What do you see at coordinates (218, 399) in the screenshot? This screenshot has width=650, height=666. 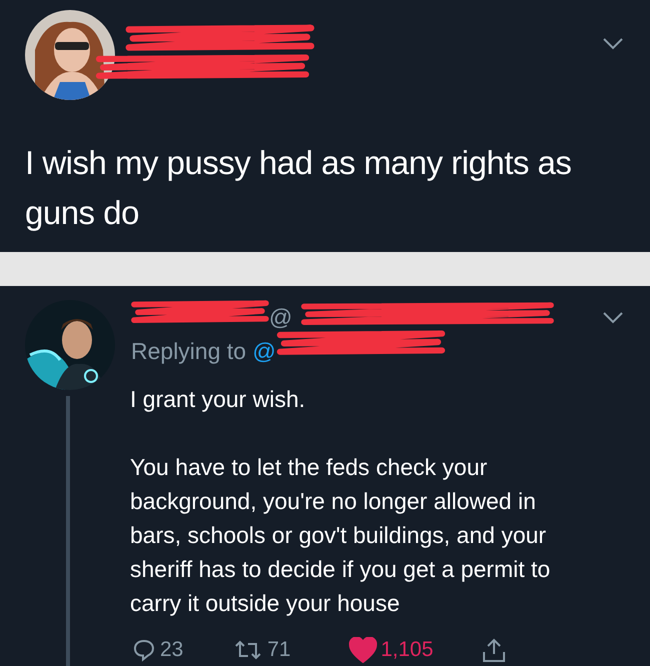 I see `tweet-text: I grant your wish.` at bounding box center [218, 399].